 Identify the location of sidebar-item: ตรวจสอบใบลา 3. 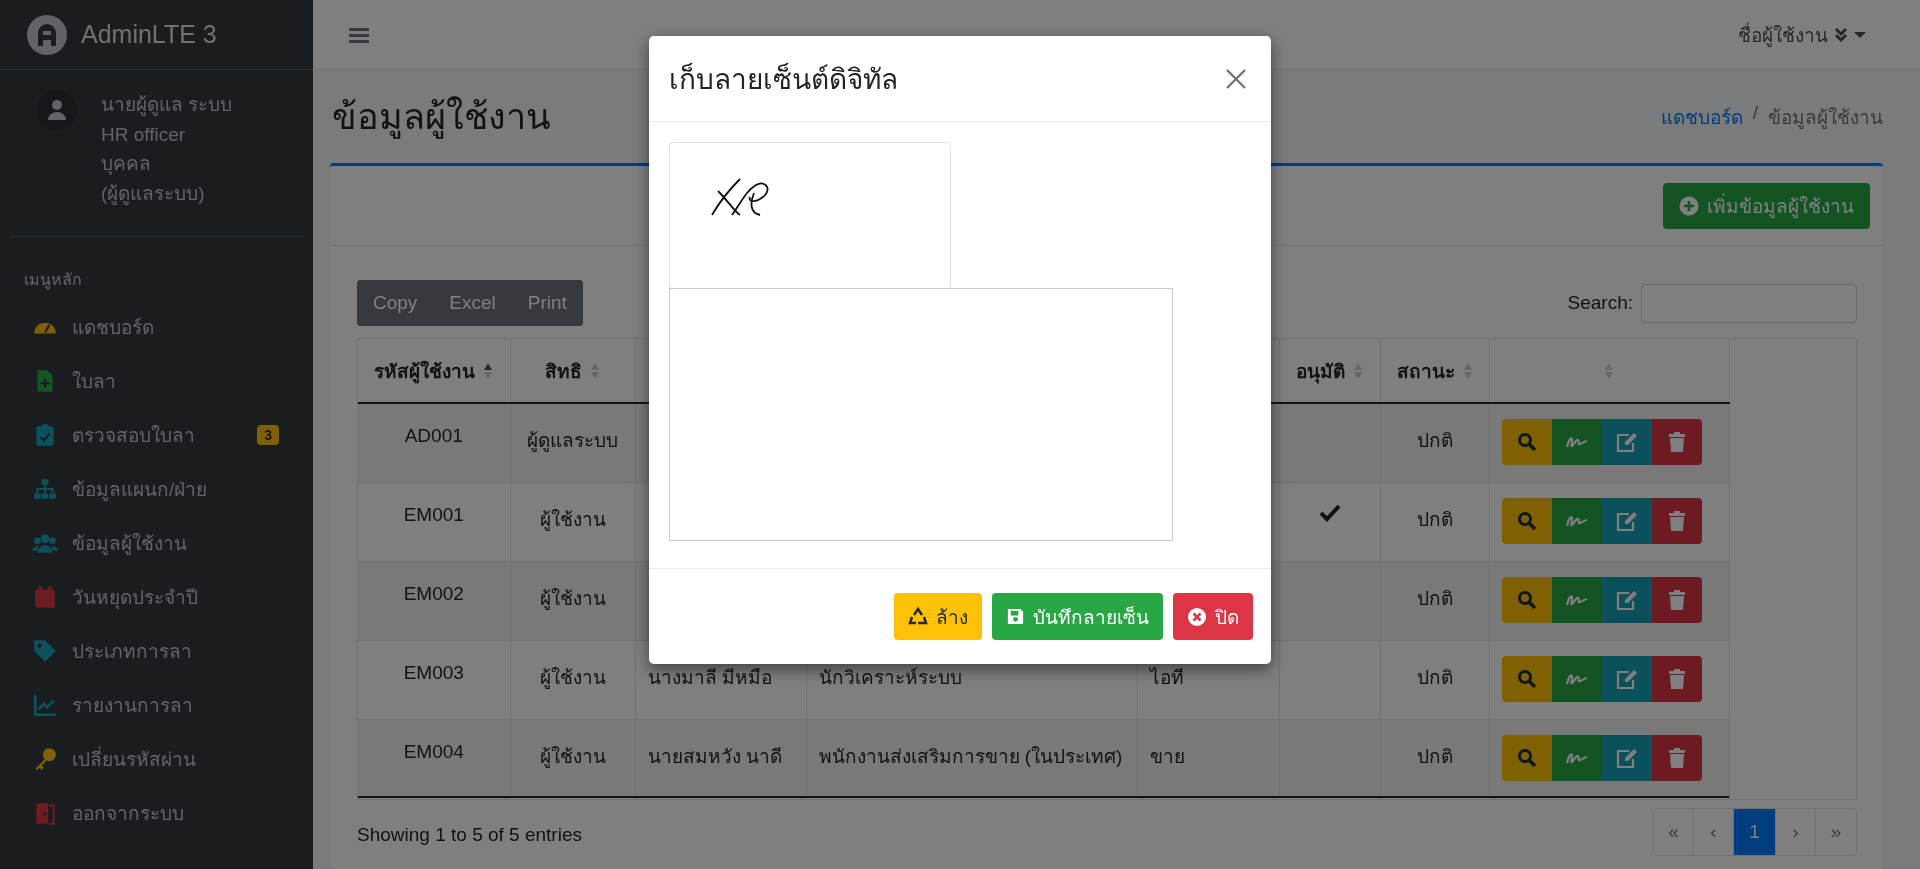
(156, 435).